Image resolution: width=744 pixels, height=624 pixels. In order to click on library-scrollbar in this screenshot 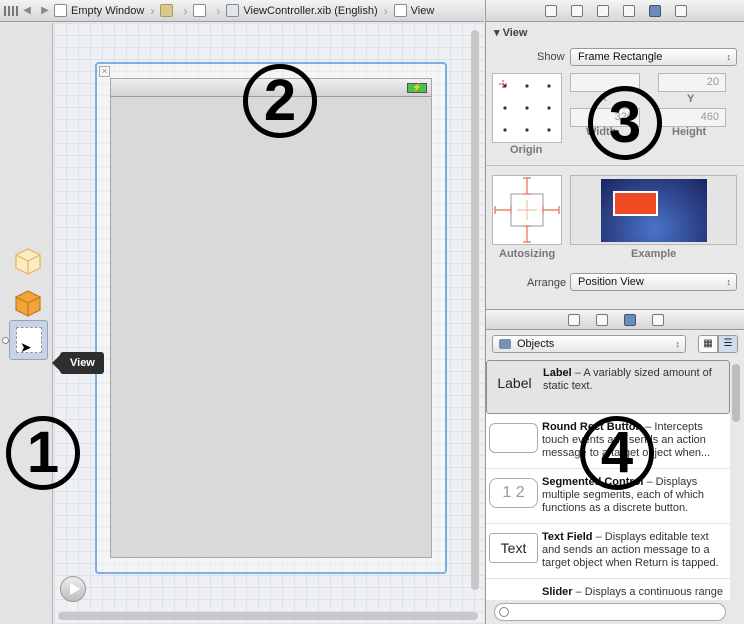, I will do `click(736, 393)`.